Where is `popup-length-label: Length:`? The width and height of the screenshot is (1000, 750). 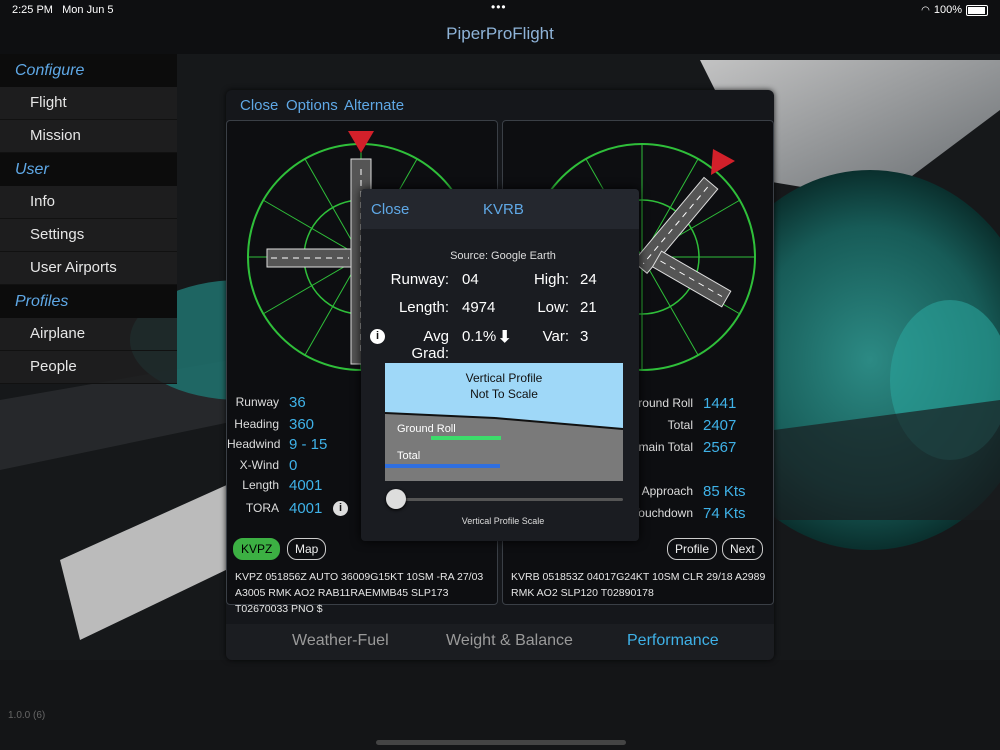
popup-length-label: Length: is located at coordinates (423, 307).